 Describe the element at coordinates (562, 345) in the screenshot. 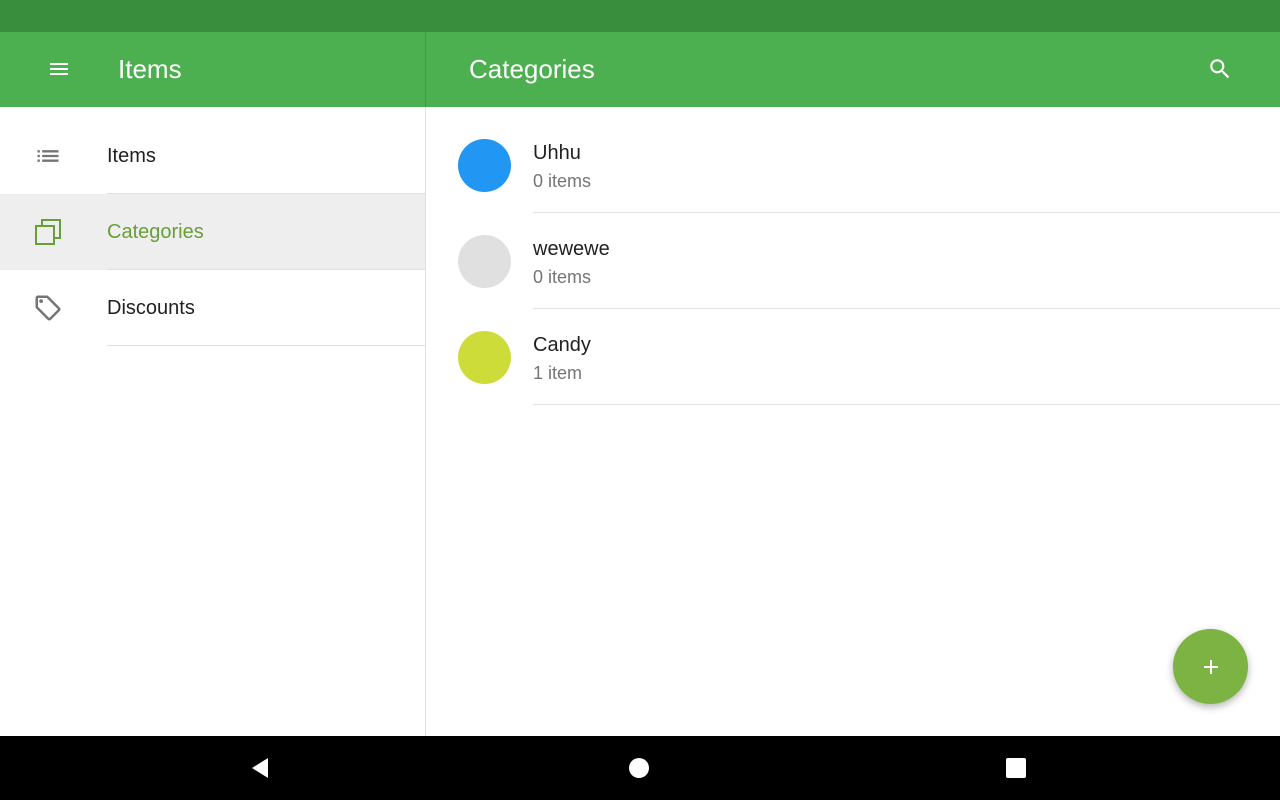

I see `category-name: Candy` at that location.